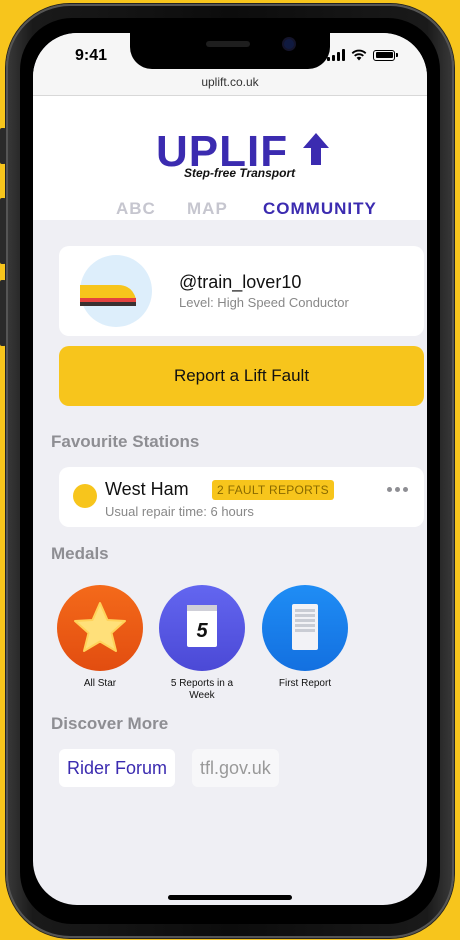 This screenshot has width=460, height=940. Describe the element at coordinates (207, 209) in the screenshot. I see `tab-map: MAP` at that location.